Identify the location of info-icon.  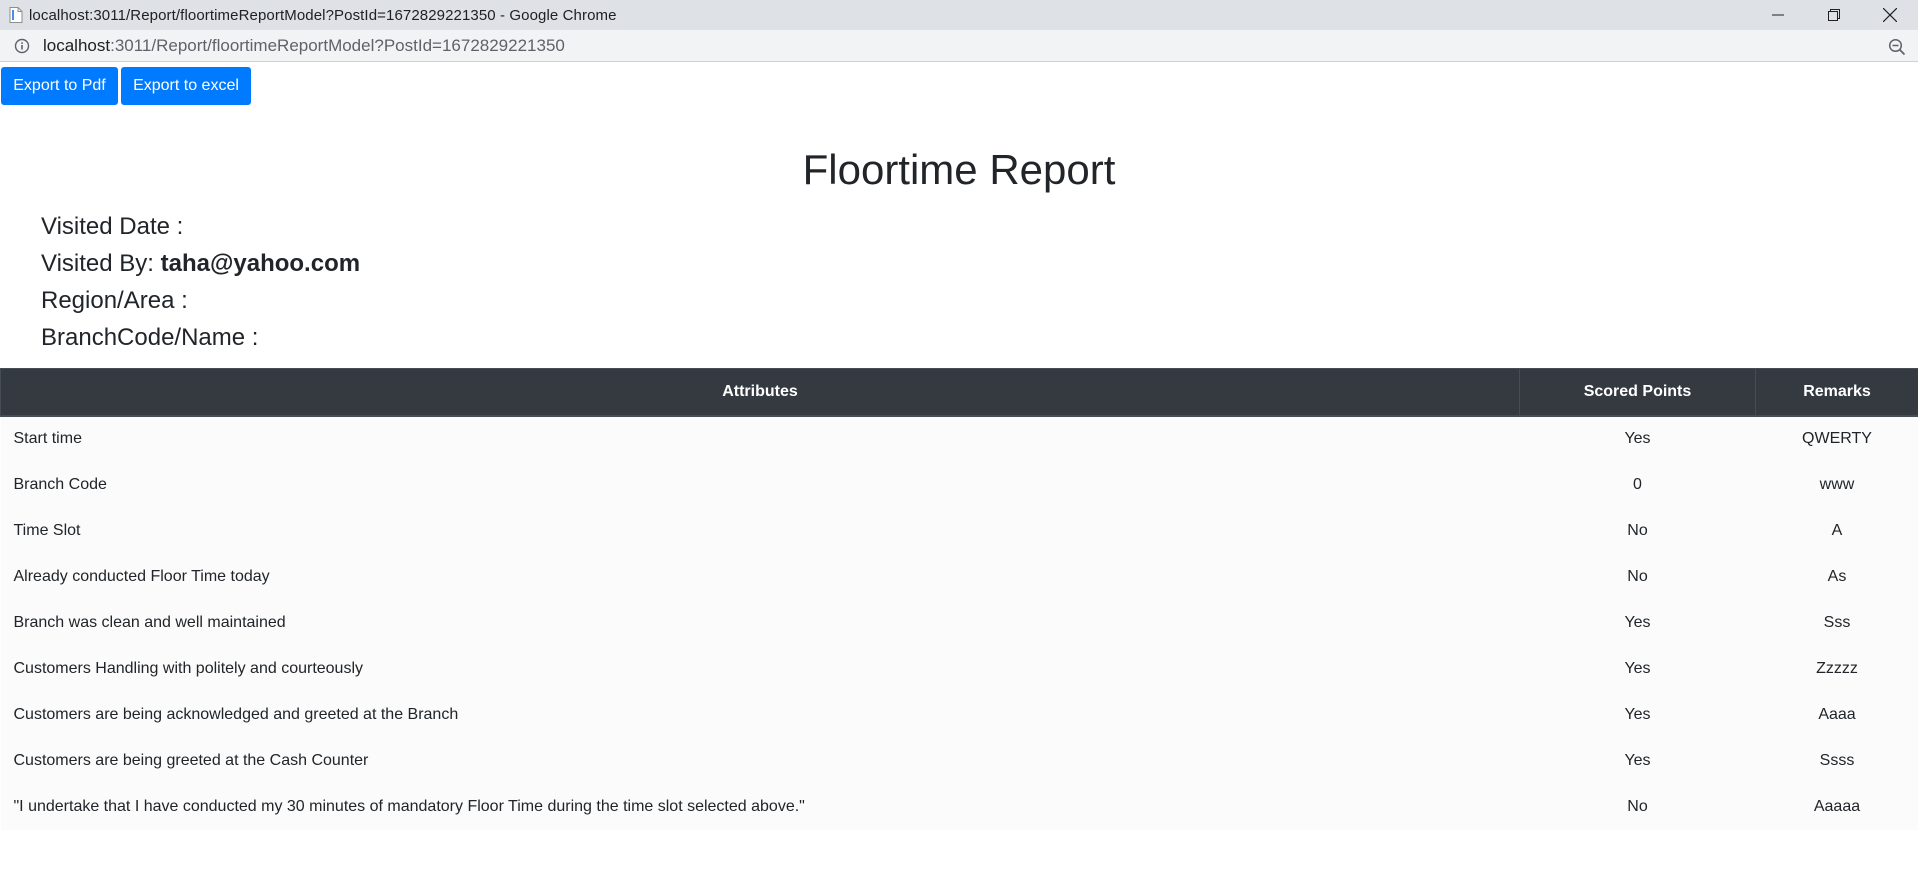
(22, 46).